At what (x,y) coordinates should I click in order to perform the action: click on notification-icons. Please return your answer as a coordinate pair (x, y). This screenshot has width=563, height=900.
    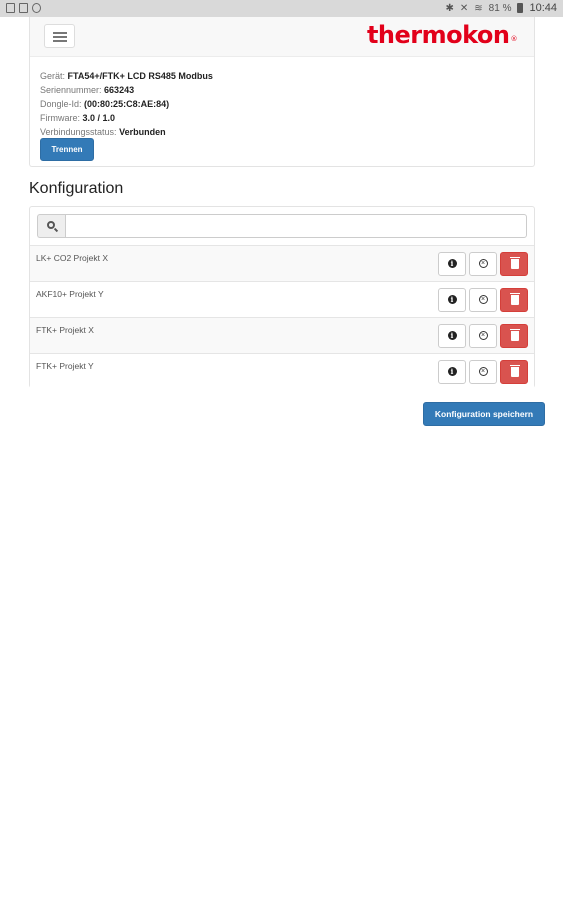
    Looking at the image, I should click on (23, 8).